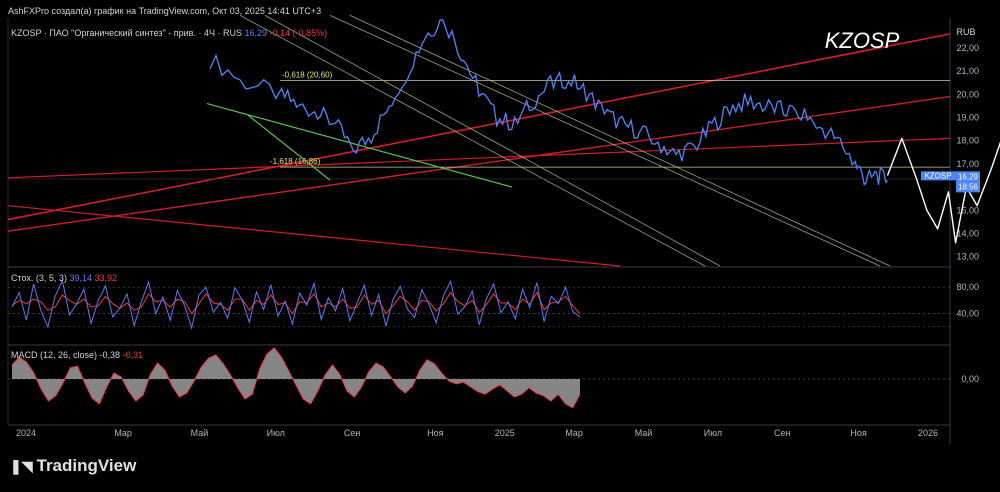 This screenshot has width=1000, height=492. I want to click on price-axis-tick: 13,00, so click(967, 257).